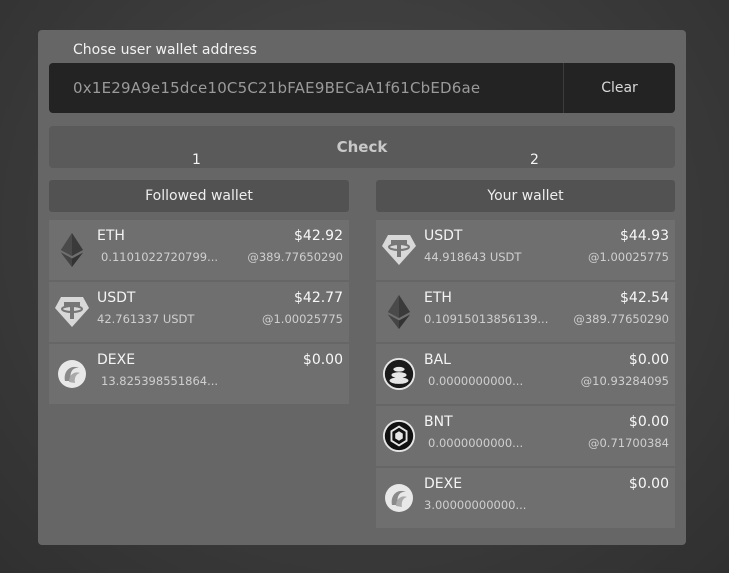  What do you see at coordinates (318, 298) in the screenshot?
I see `token-usd-value: $42.77` at bounding box center [318, 298].